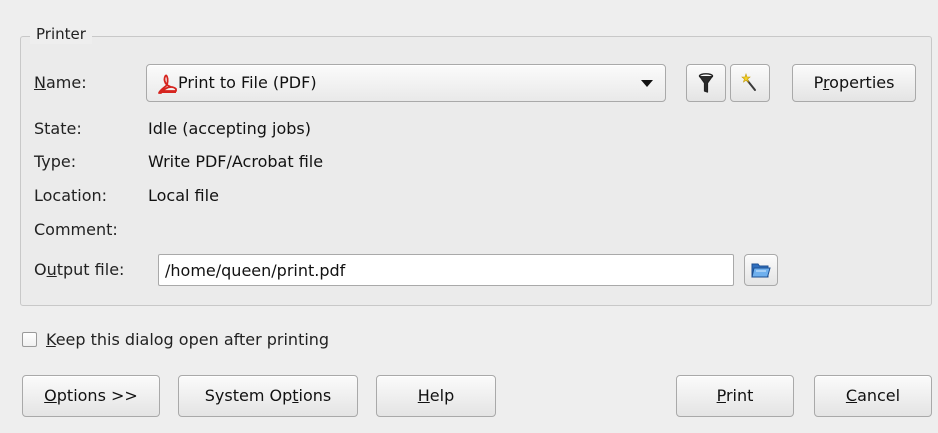  Describe the element at coordinates (268, 396) in the screenshot. I see `system-options-button: System Options` at that location.